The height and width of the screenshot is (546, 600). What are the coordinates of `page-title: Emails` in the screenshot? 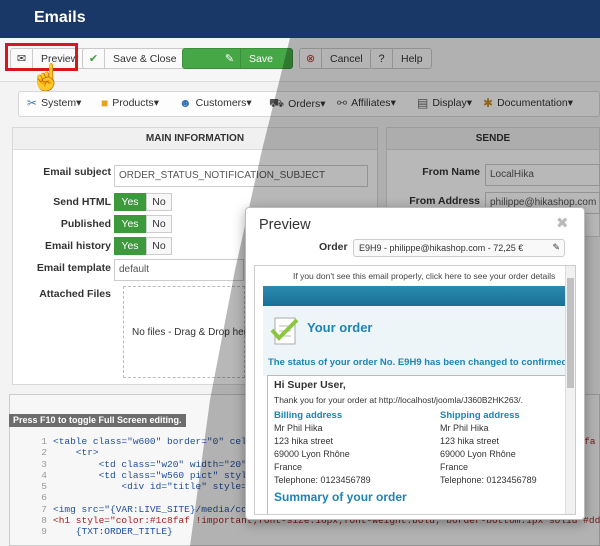 It's located at (60, 17).